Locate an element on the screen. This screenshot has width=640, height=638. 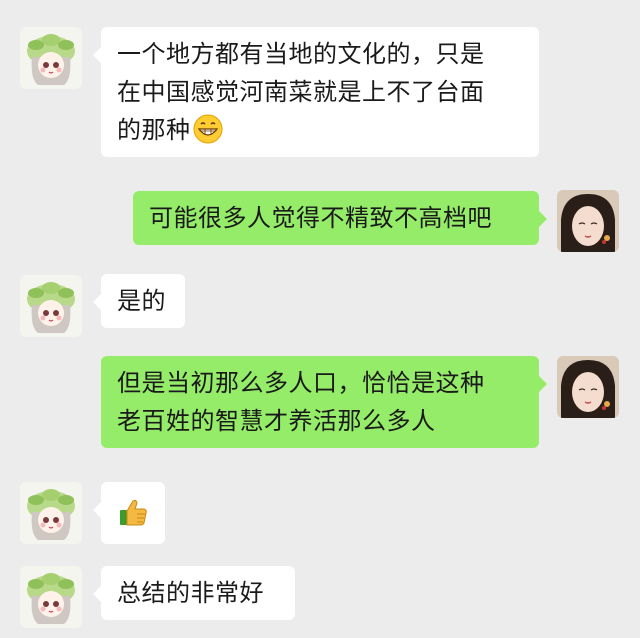
message-text-line: 是的 is located at coordinates (141, 301).